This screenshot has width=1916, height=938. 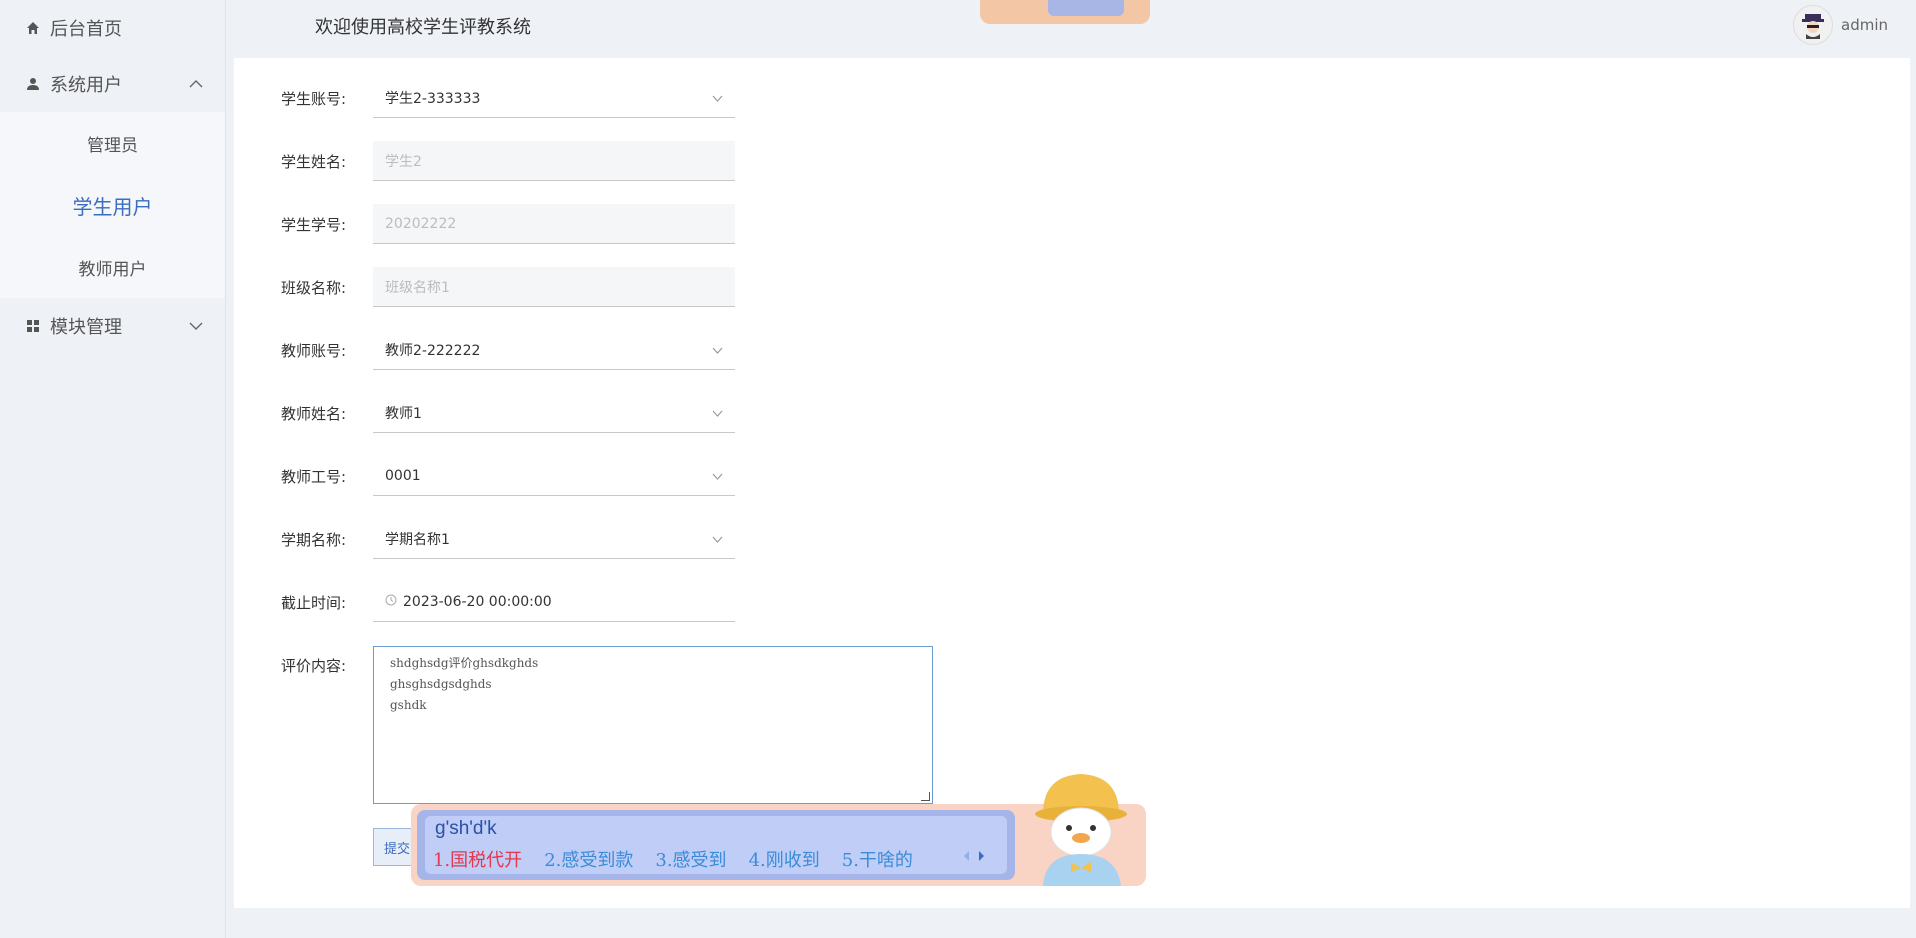 I want to click on class-name-label: 班级名称:, so click(x=314, y=287).